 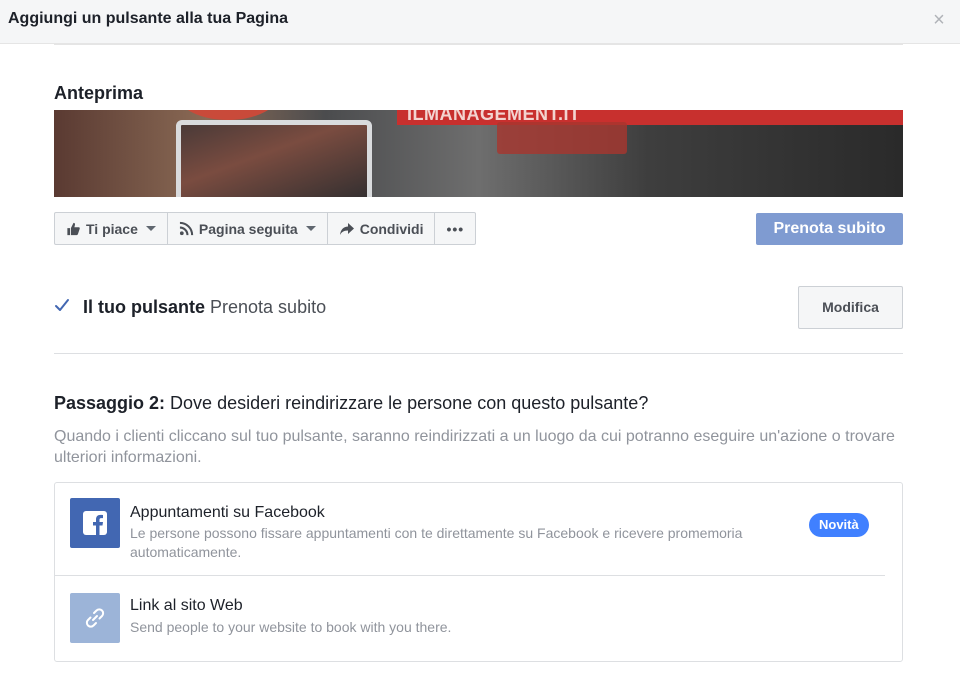 I want to click on follow-button: Pagina seguita, so click(x=248, y=228).